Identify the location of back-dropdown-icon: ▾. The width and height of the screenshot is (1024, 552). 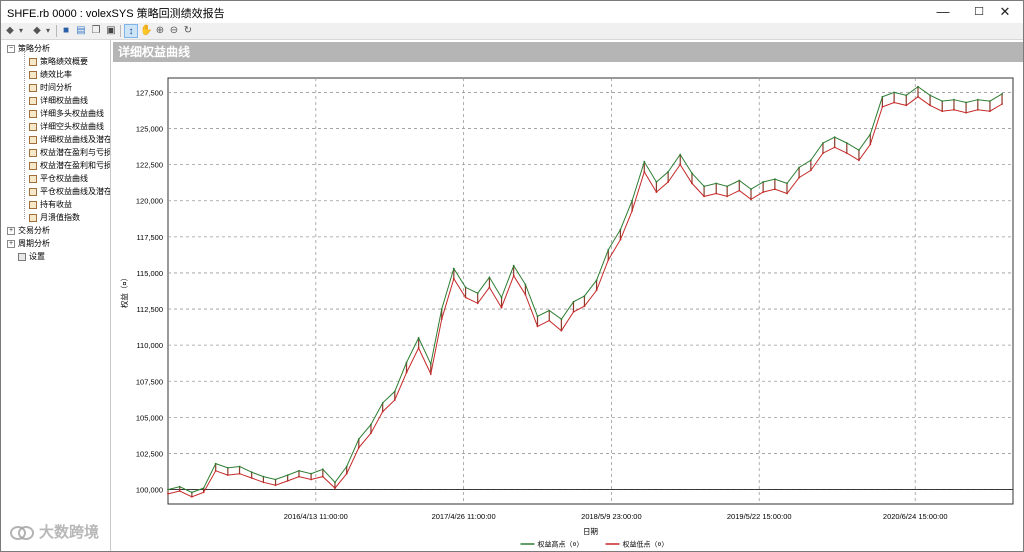
(21, 31).